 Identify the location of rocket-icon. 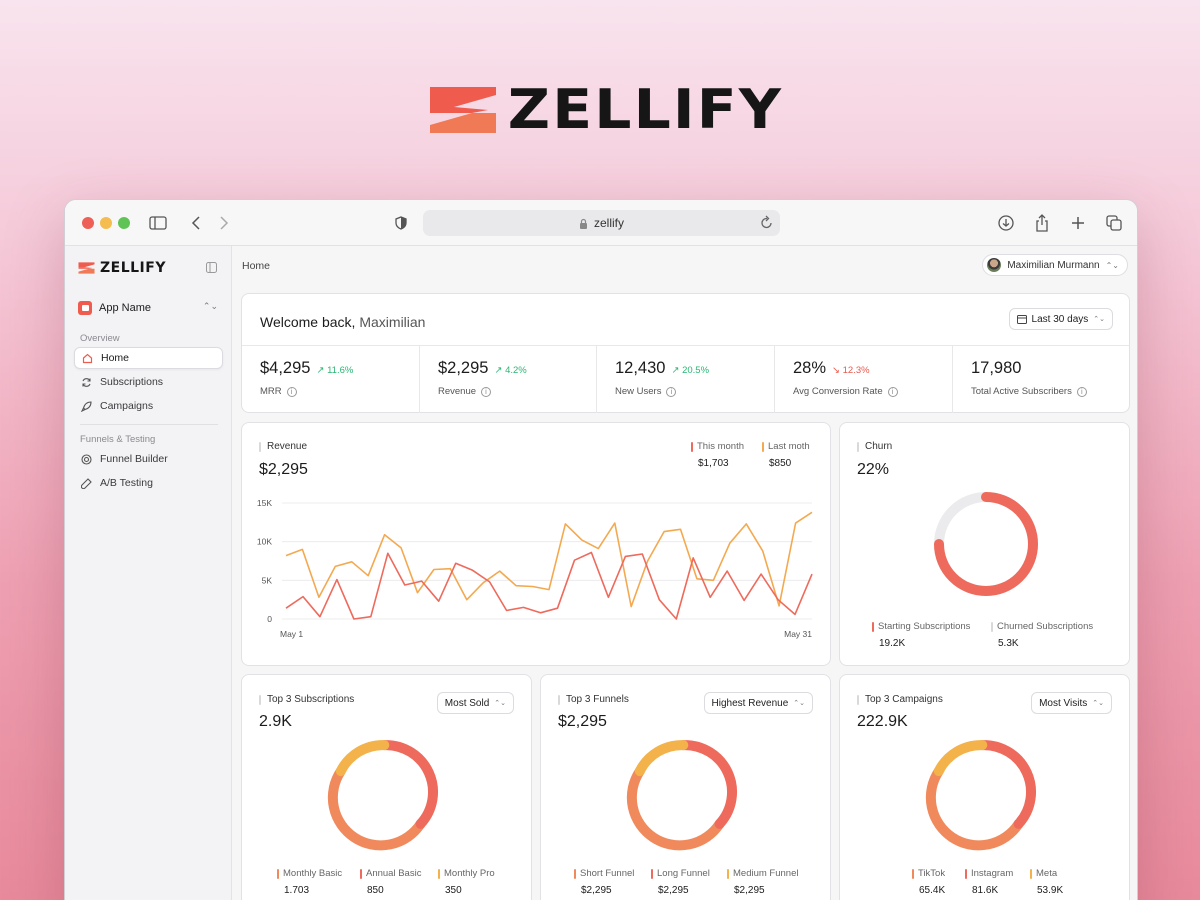
(86, 406).